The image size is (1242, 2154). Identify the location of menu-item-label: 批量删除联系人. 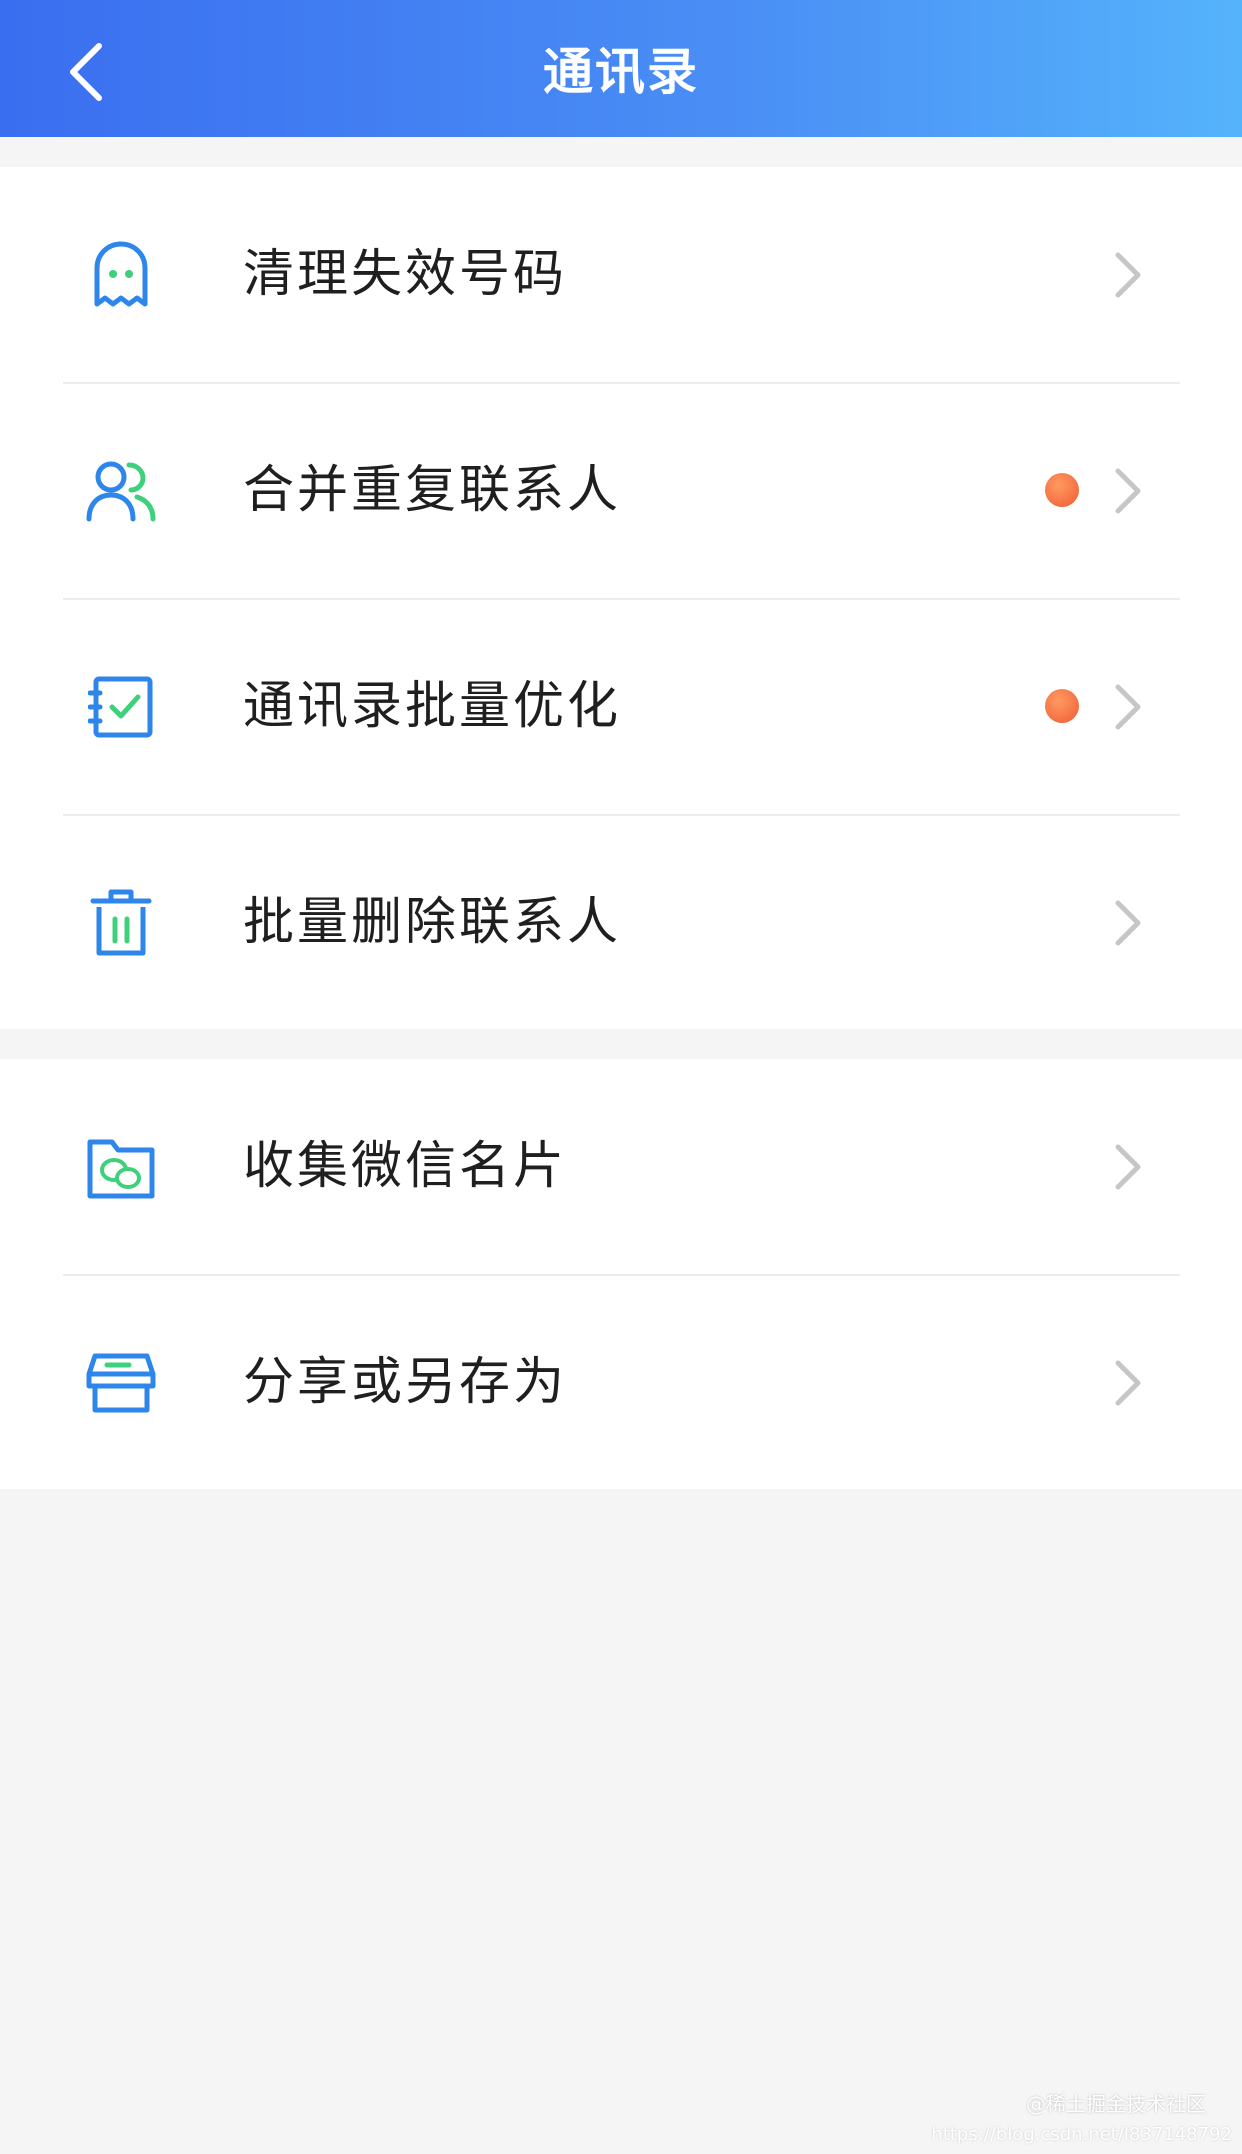
(432, 922).